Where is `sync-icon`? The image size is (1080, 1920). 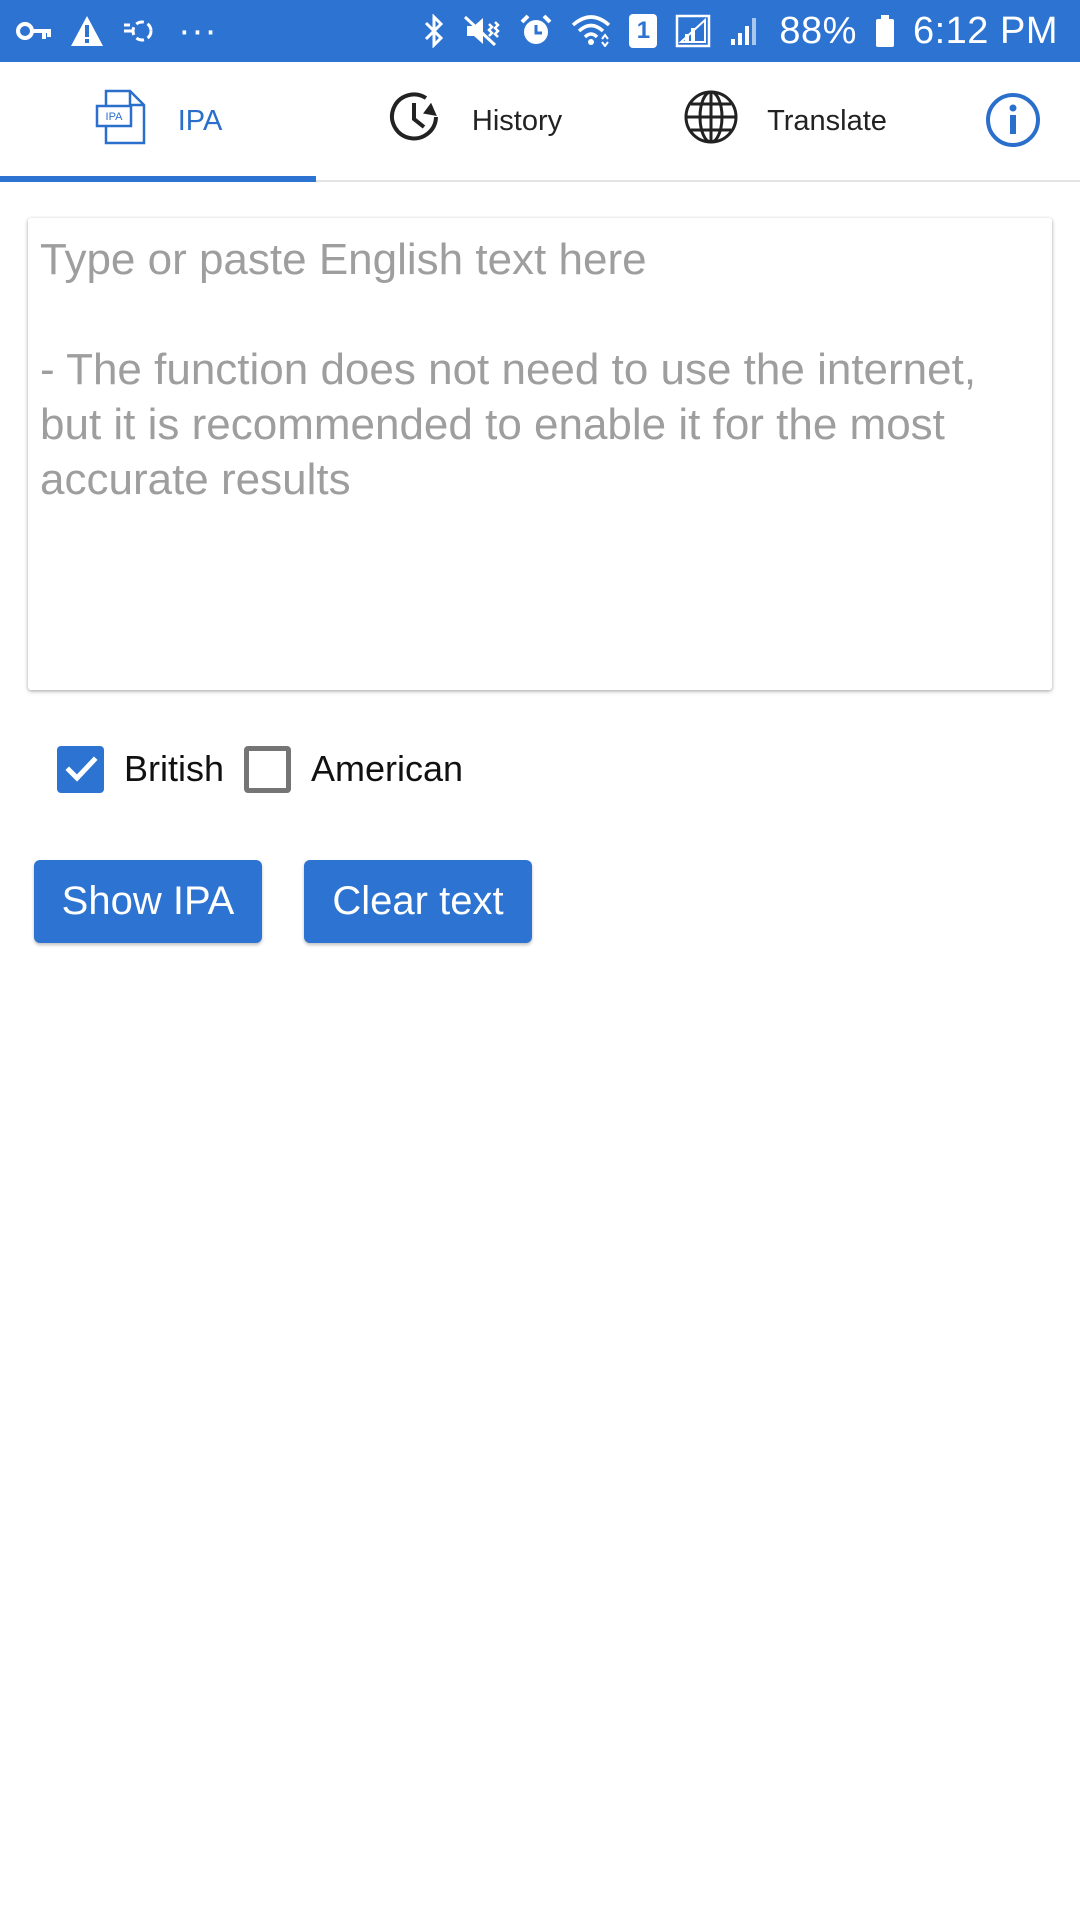
sync-icon is located at coordinates (141, 31).